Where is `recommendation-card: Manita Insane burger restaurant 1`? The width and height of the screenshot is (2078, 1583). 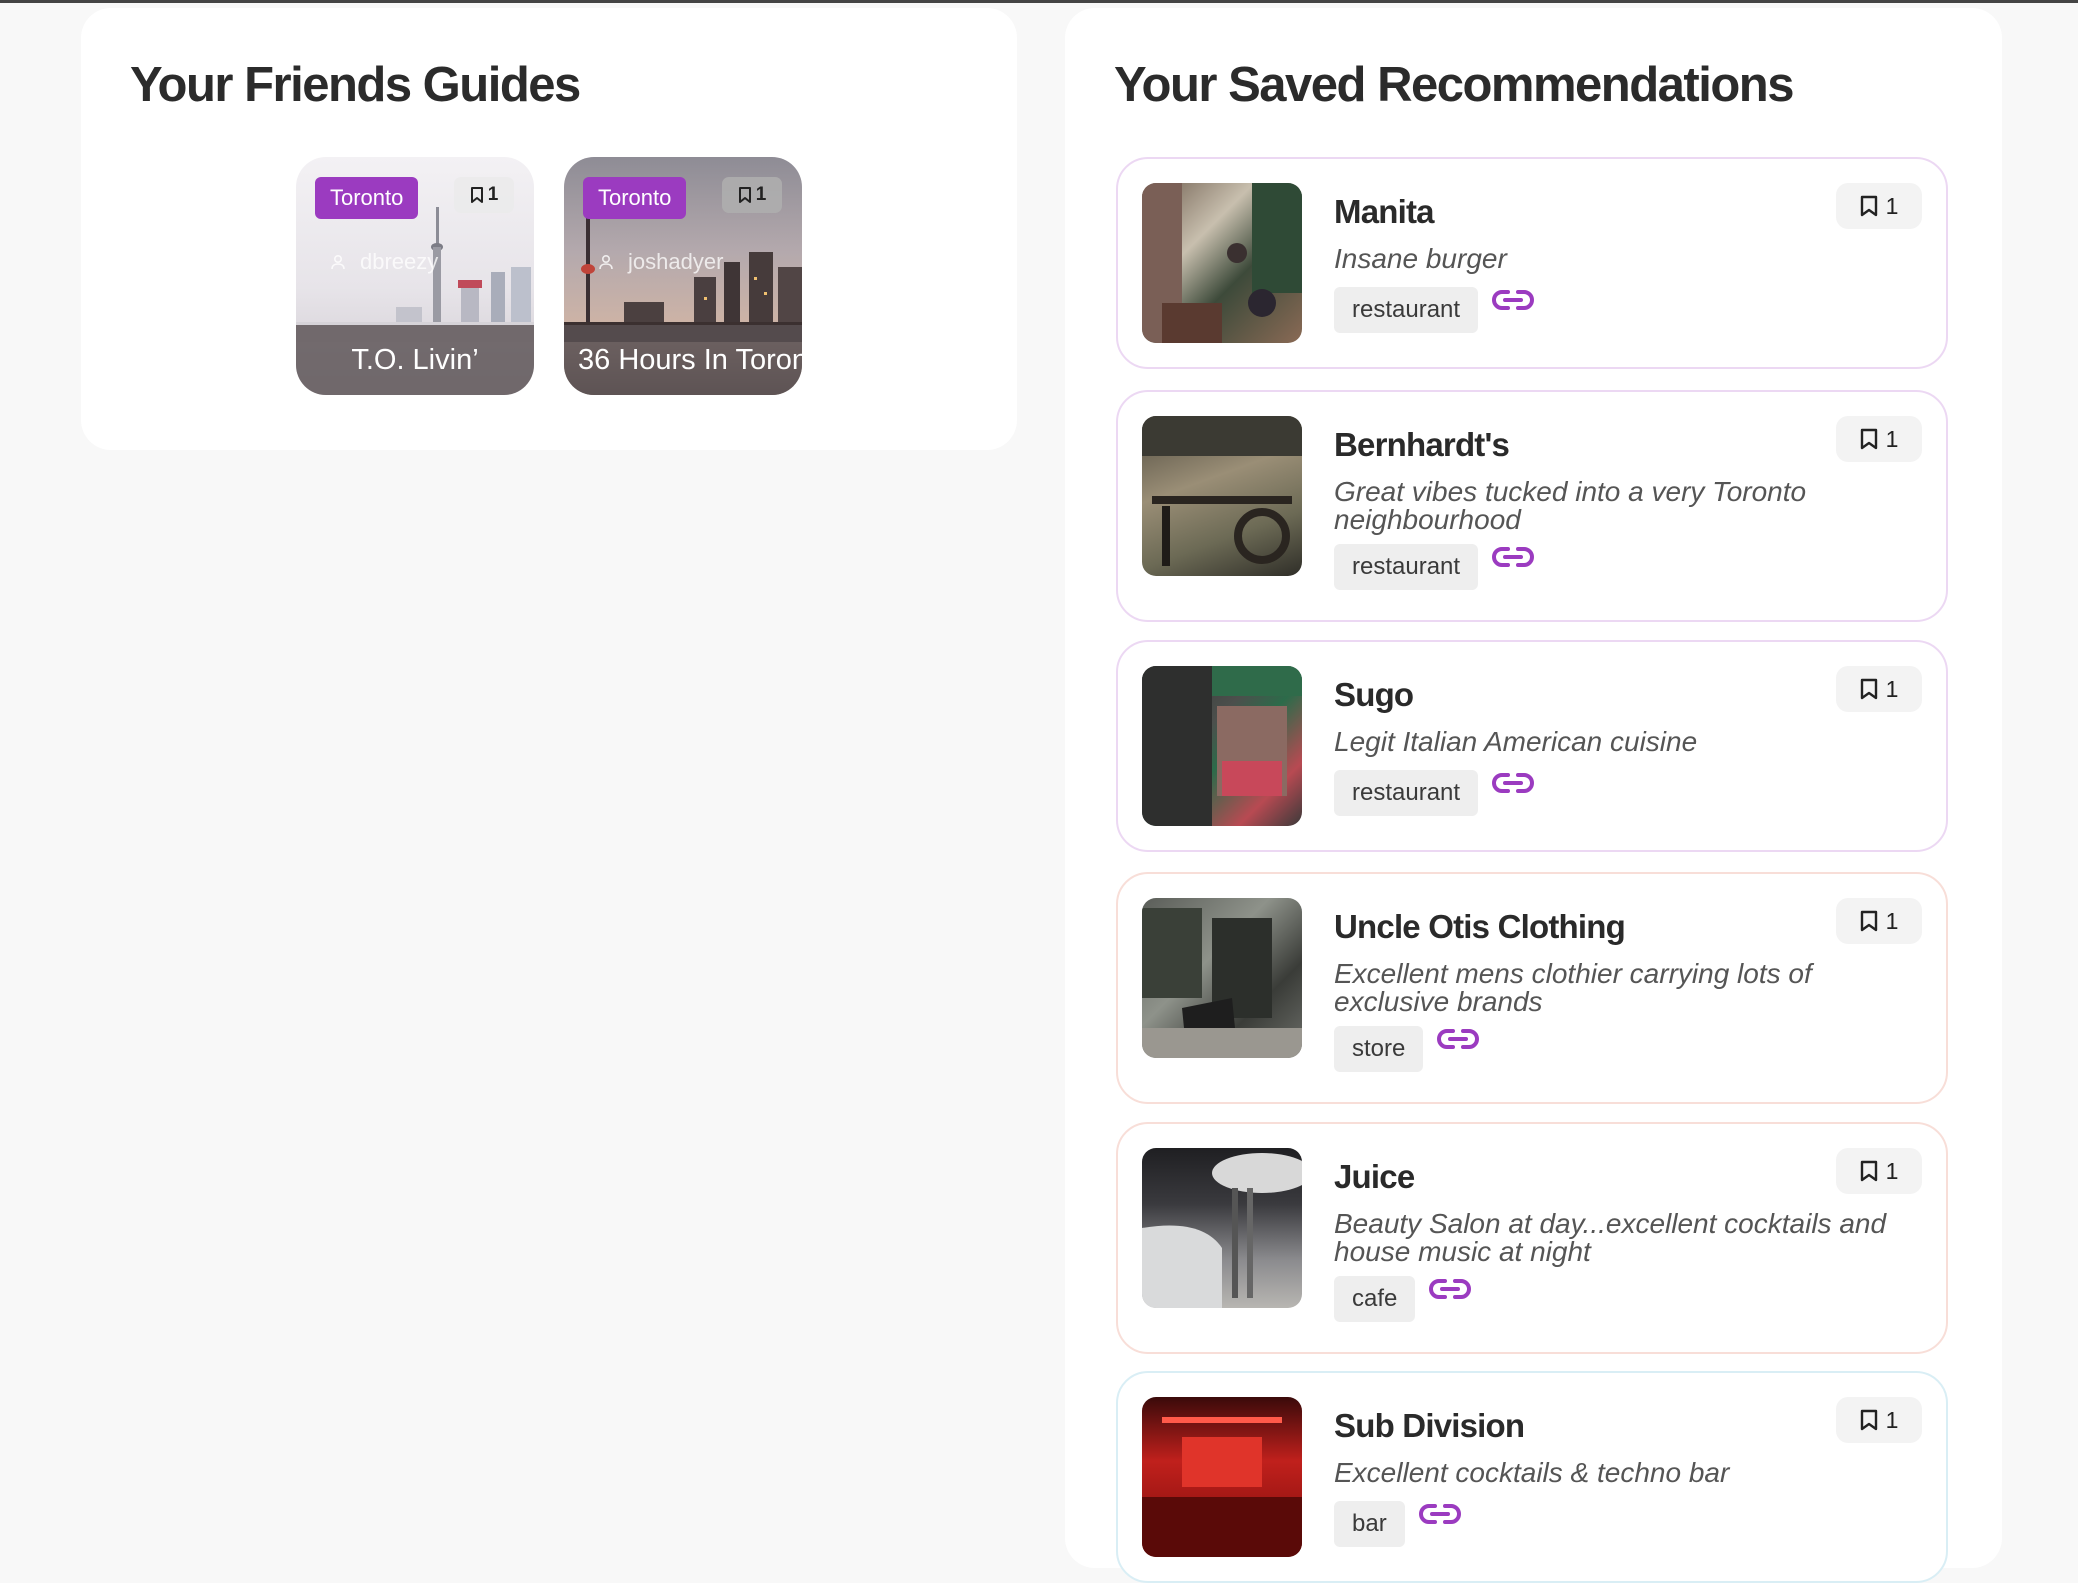 recommendation-card: Manita Insane burger restaurant 1 is located at coordinates (1532, 263).